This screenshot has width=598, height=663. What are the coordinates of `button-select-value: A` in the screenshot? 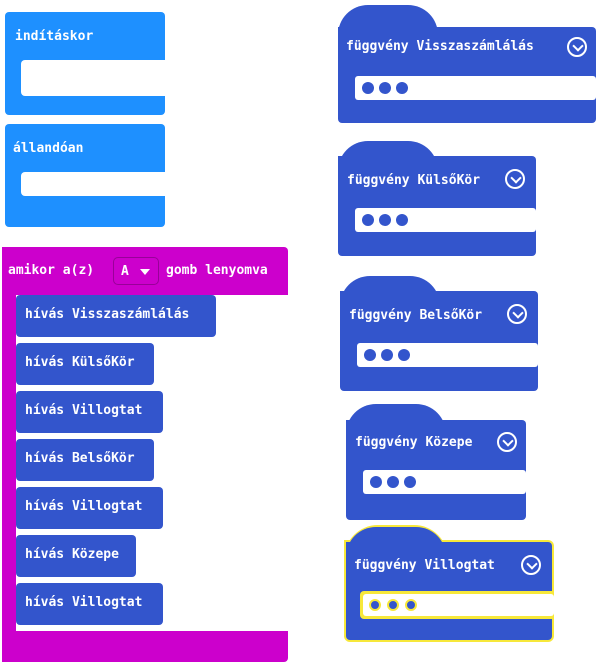 It's located at (125, 271).